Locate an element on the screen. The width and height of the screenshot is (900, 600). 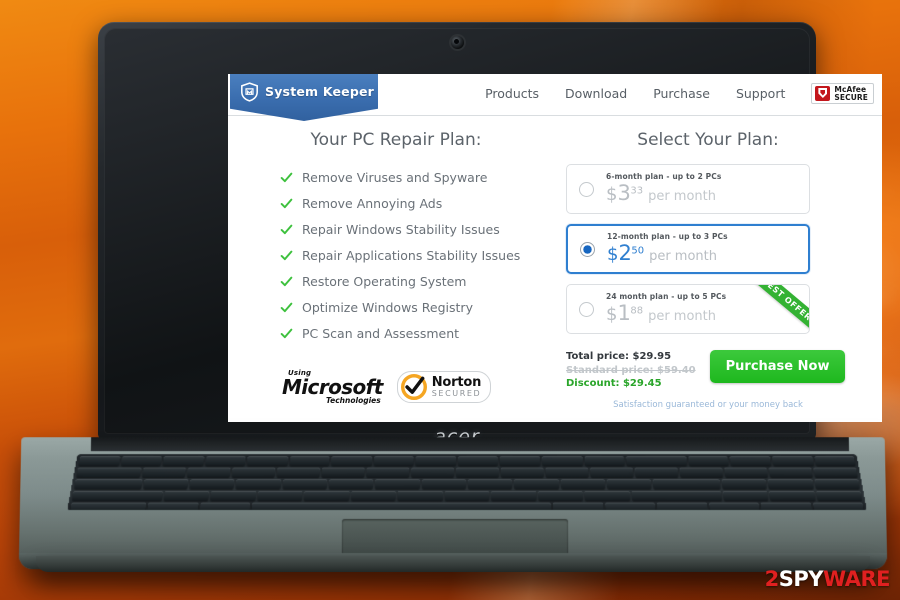
spacebar-key is located at coordinates (401, 506).